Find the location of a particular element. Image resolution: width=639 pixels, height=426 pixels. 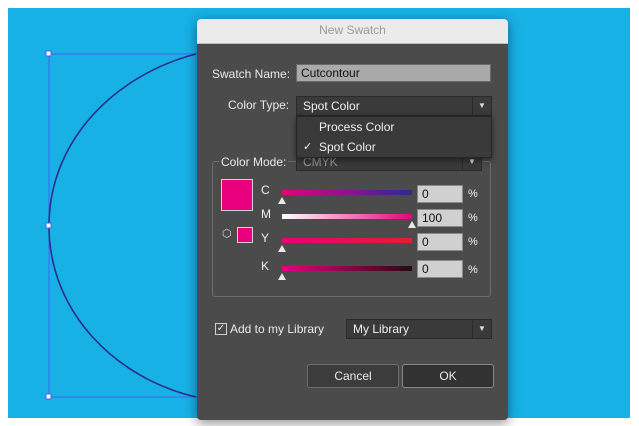

anchor-handle-bottom-left is located at coordinates (48, 396).